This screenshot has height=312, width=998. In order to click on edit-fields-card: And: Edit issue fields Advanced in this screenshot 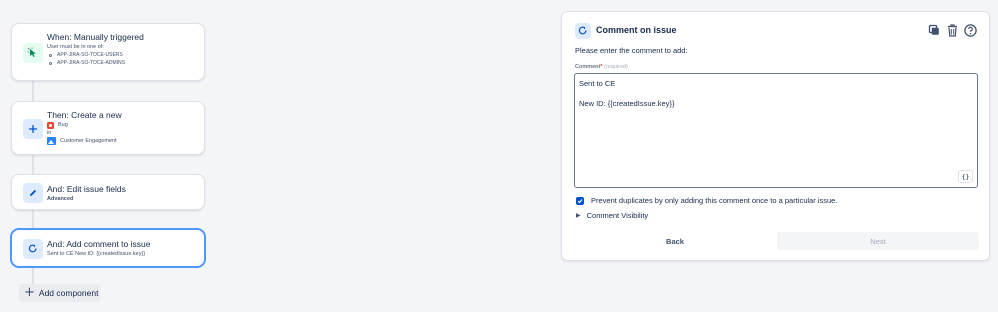, I will do `click(108, 192)`.